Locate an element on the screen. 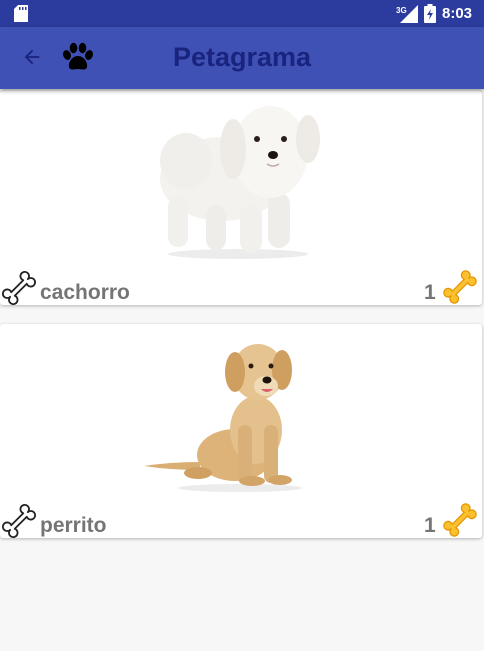 The width and height of the screenshot is (484, 651). sd-card-icon is located at coordinates (21, 13).